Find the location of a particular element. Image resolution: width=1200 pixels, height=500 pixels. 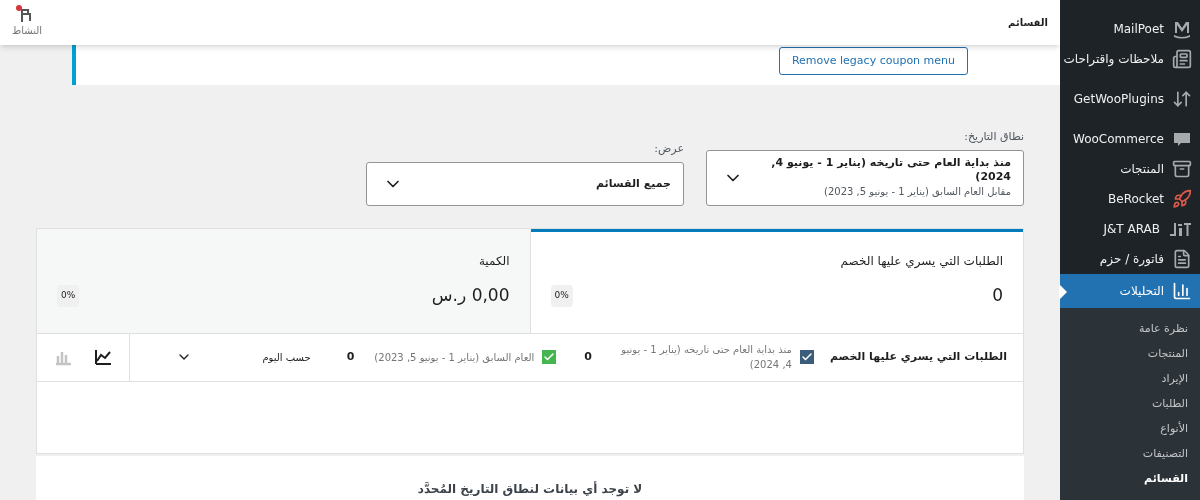

submenu-item: الإيراد is located at coordinates (1130, 378).